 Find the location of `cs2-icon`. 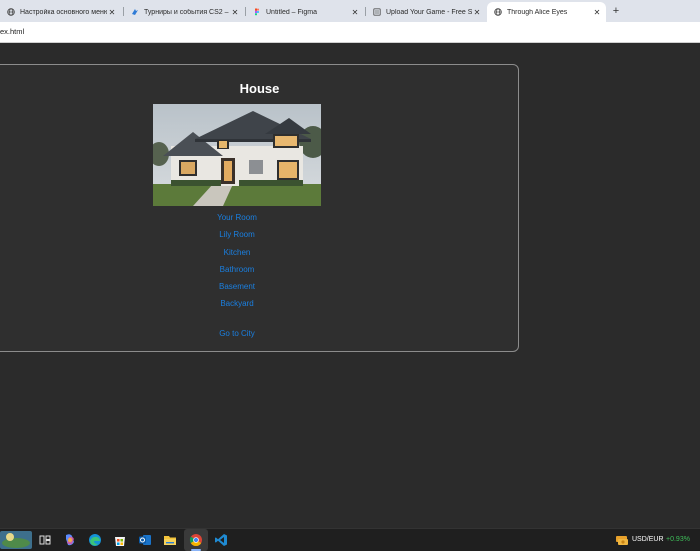

cs2-icon is located at coordinates (135, 12).